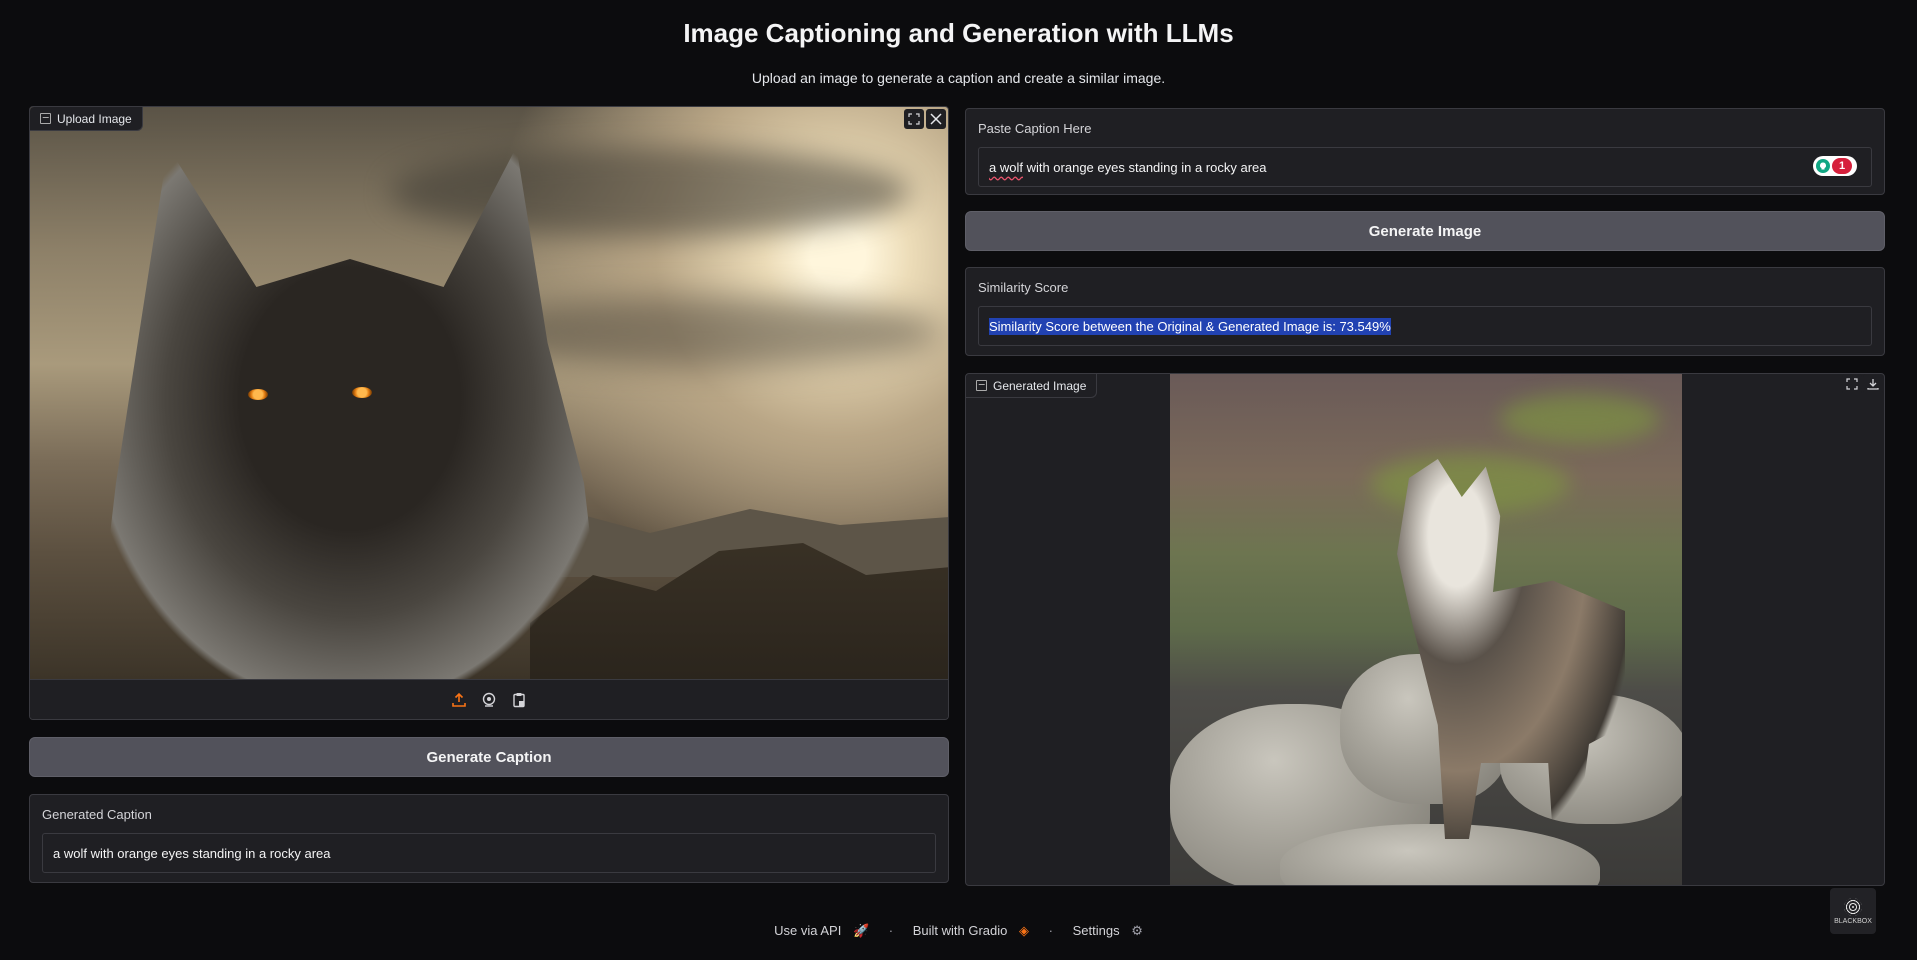 The image size is (1917, 960). I want to click on webcam-icon, so click(489, 700).